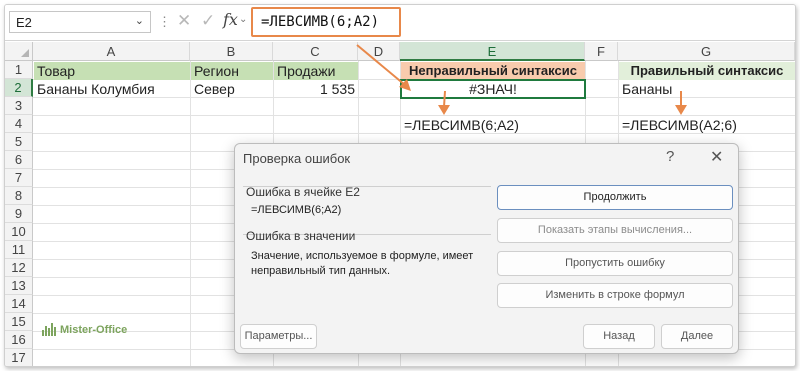  Describe the element at coordinates (367, 201) in the screenshot. I see `error-cell-group: Ошибка в ячейке E2 =ЛЕВСИМВ(6;A2)` at that location.